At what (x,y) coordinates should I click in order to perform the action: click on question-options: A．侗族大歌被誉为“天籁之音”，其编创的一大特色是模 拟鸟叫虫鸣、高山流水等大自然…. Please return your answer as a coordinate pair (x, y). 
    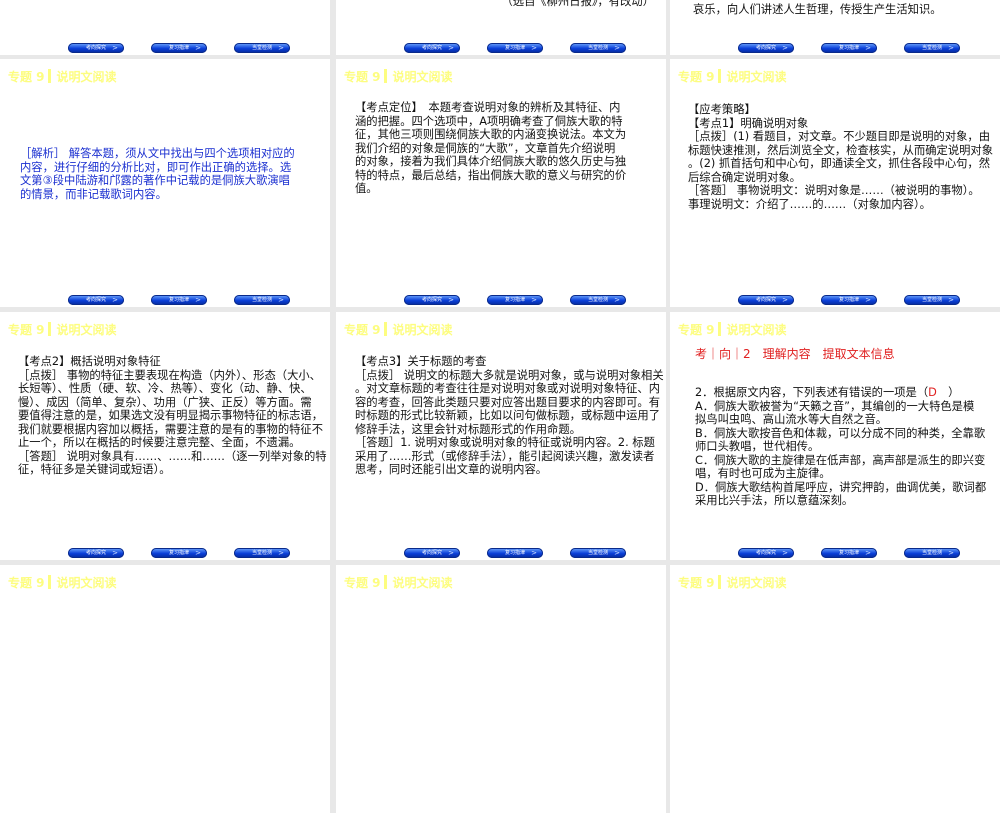
    Looking at the image, I should click on (840, 454).